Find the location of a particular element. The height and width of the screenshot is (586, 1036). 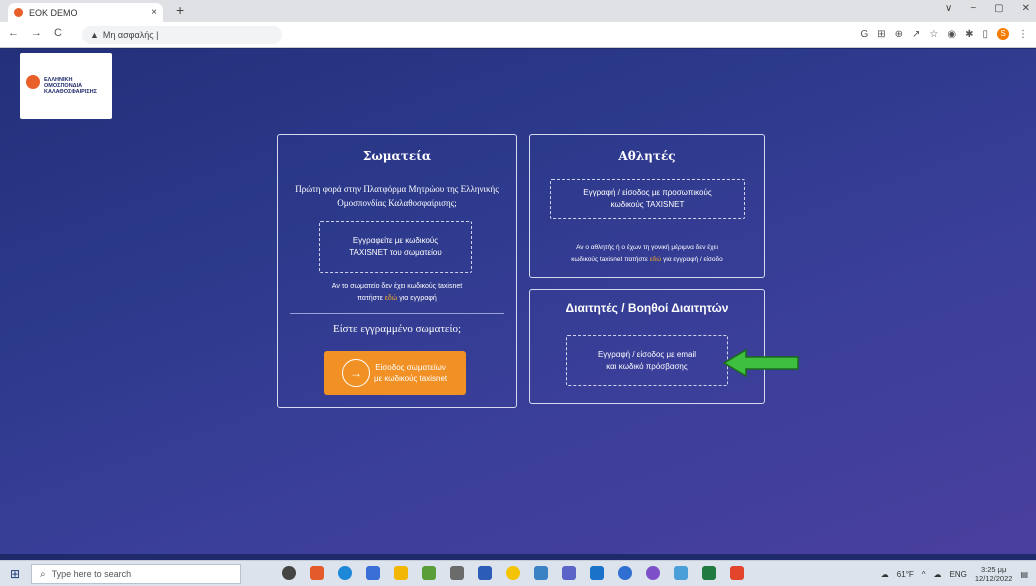

taskbar-apps is located at coordinates (513, 573).